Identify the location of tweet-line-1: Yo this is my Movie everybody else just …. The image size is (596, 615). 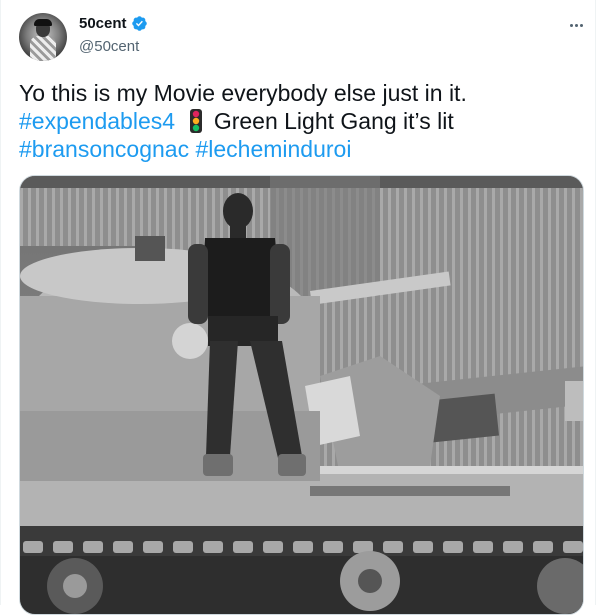
(243, 93).